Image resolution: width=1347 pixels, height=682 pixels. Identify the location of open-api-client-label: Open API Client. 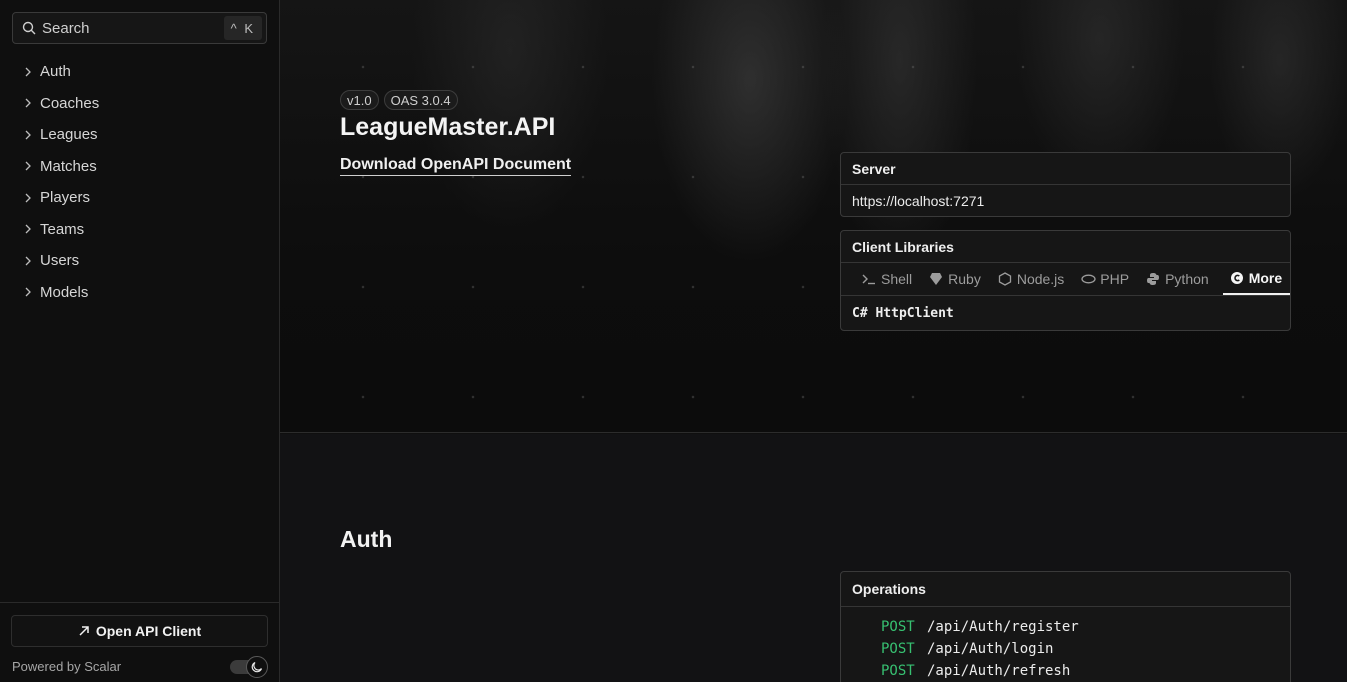
(148, 631).